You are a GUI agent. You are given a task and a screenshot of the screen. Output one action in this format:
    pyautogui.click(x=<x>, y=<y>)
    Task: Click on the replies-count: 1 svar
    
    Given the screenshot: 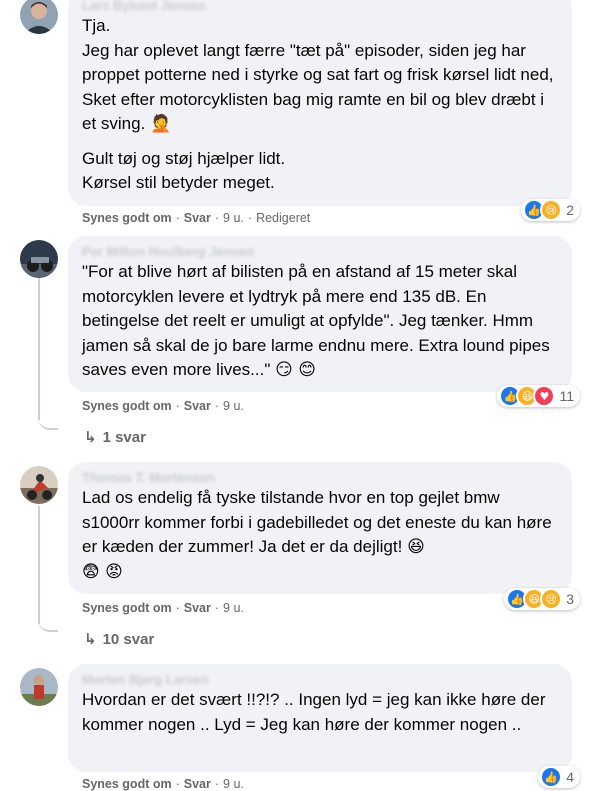 What is the action you would take?
    pyautogui.click(x=124, y=437)
    